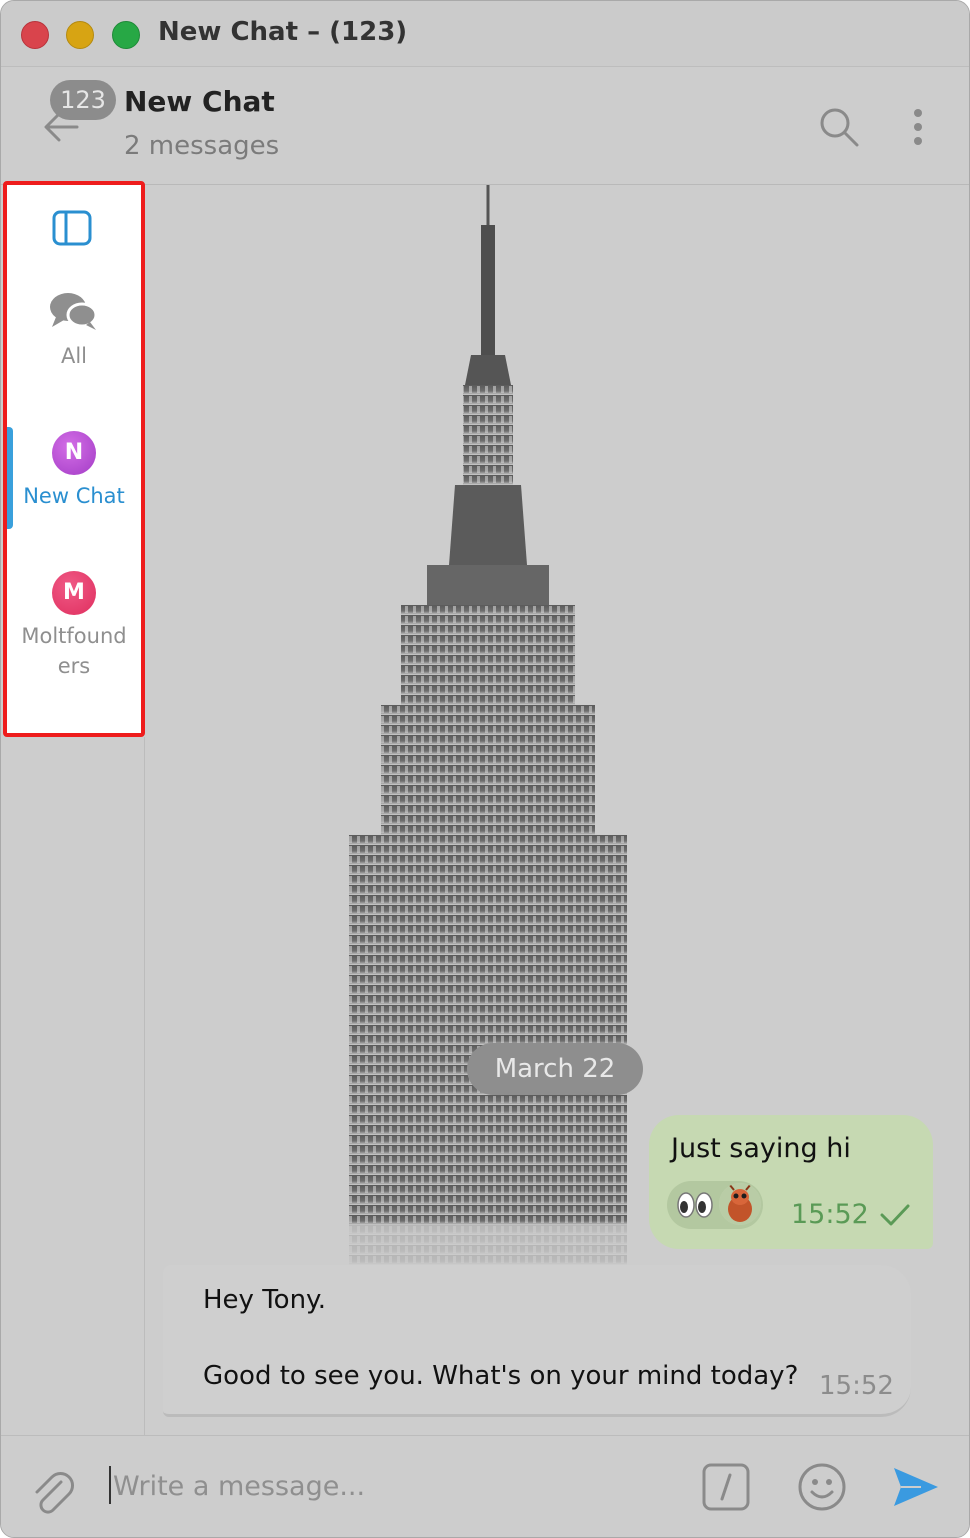  I want to click on folder-item-new-chat: N New Chat, so click(74, 471).